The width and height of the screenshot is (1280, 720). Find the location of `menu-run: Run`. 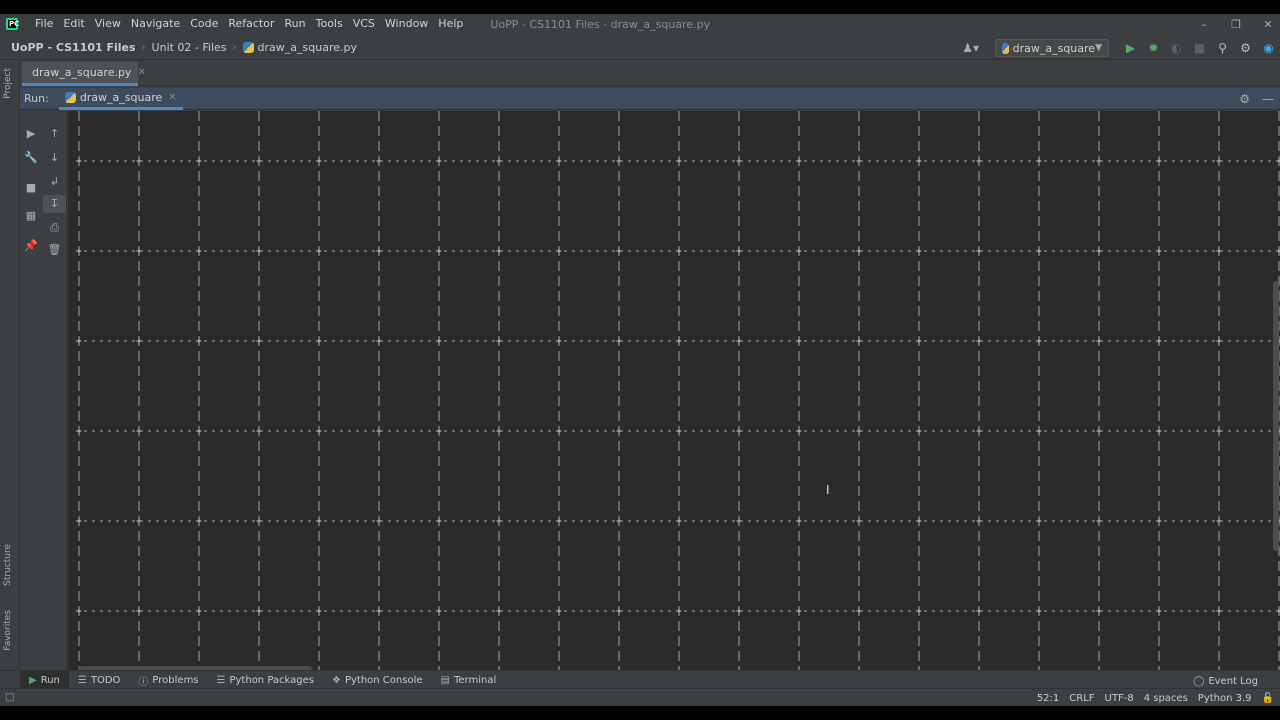

menu-run: Run is located at coordinates (295, 24).